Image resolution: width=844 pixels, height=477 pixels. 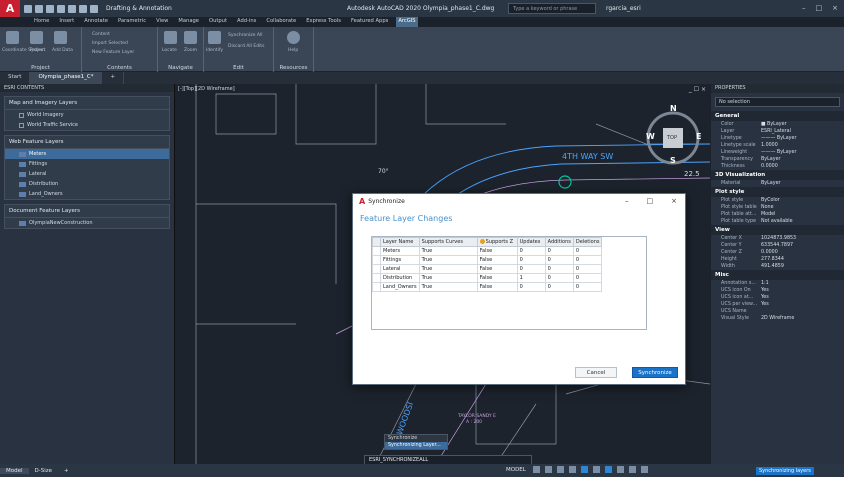 I want to click on ribbon-tab-parametric: Parametric, so click(x=132, y=22).